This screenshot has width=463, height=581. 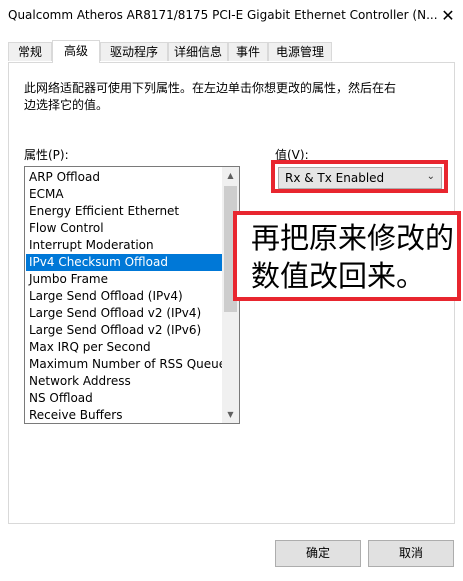 What do you see at coordinates (230, 414) in the screenshot?
I see `scroll-down-icon: ▼` at bounding box center [230, 414].